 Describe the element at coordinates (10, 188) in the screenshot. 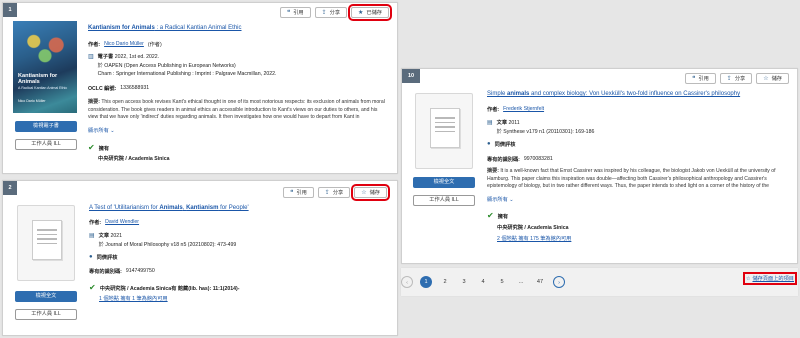

I see `result-number: 2` at that location.